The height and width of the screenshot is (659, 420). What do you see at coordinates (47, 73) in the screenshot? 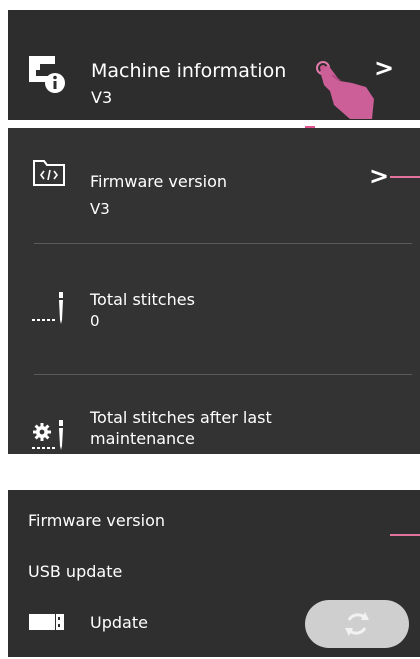
I see `sewing-machine-info-icon` at bounding box center [47, 73].